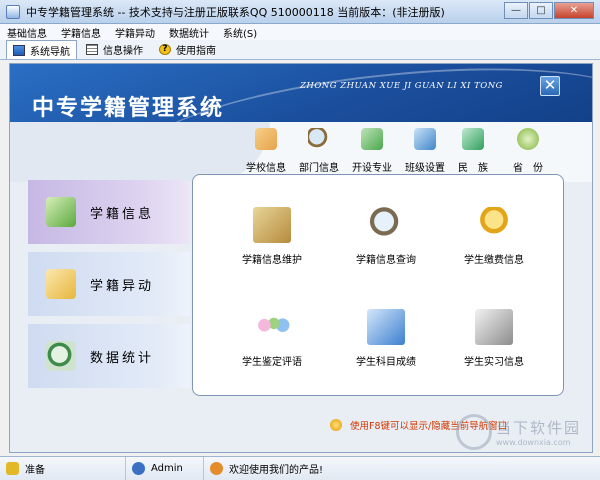 The width and height of the screenshot is (600, 480). I want to click on users-icon, so click(216, 468).